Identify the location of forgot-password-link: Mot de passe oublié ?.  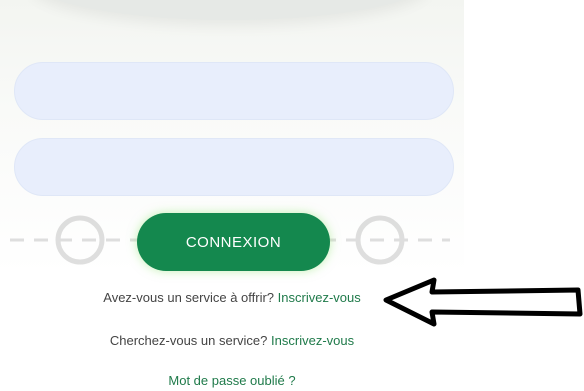
(231, 380).